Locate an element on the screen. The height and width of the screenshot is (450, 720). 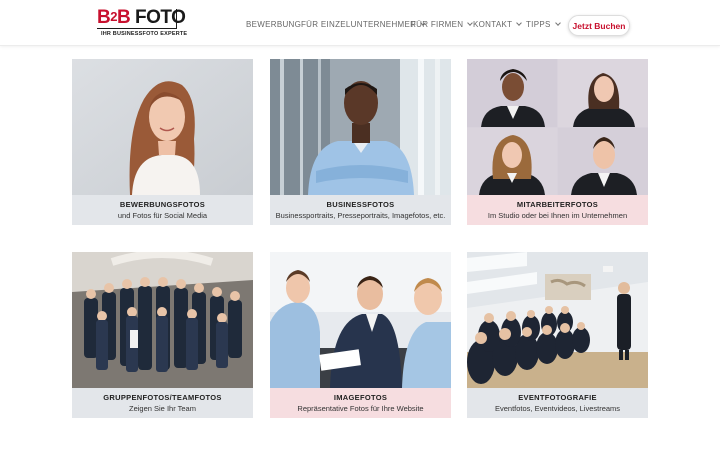
card-subtitle: Im Studio oder bei Ihnen im Unternehmen is located at coordinates (557, 215).